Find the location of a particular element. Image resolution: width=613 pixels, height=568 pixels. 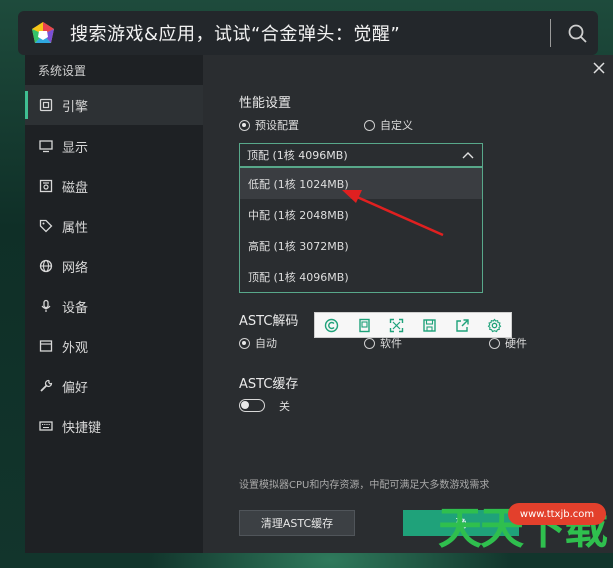

performance-title: 性能设置 is located at coordinates (265, 103).